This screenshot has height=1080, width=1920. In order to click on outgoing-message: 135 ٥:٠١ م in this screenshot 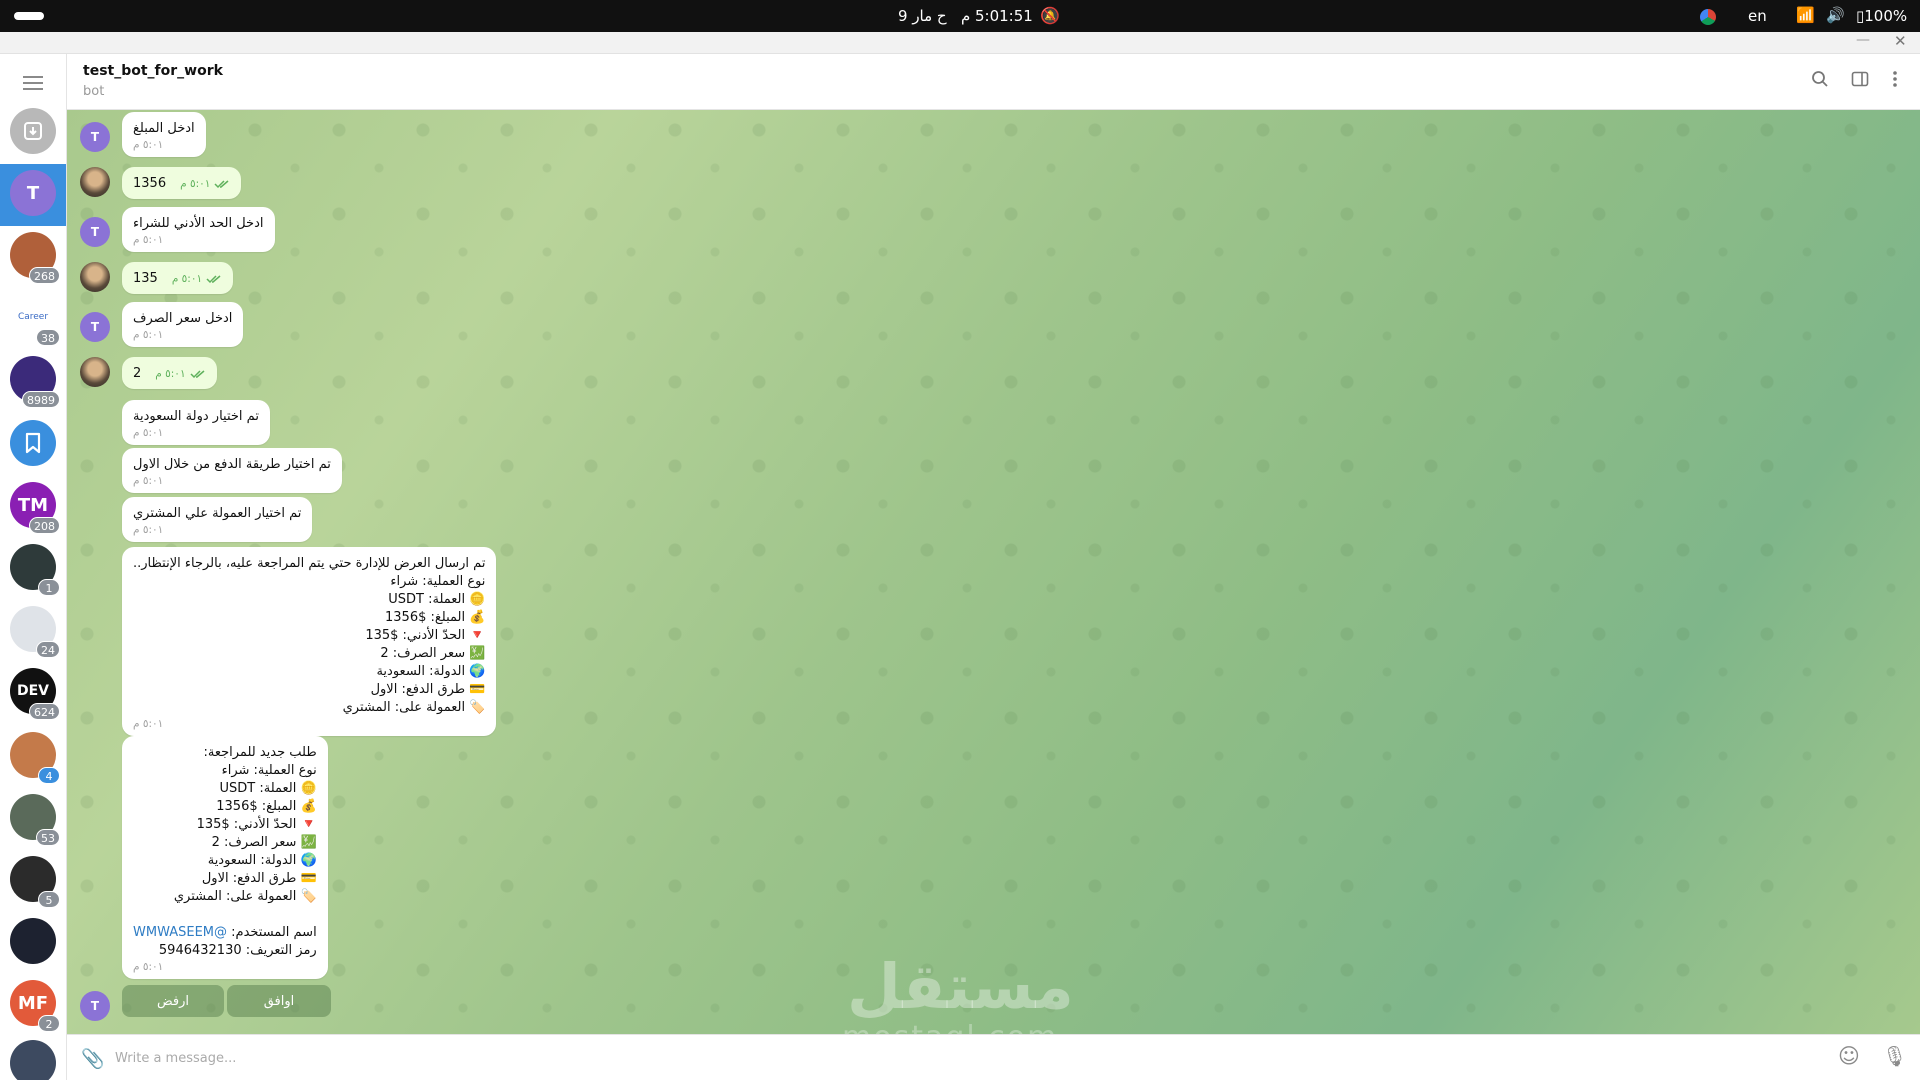, I will do `click(178, 278)`.